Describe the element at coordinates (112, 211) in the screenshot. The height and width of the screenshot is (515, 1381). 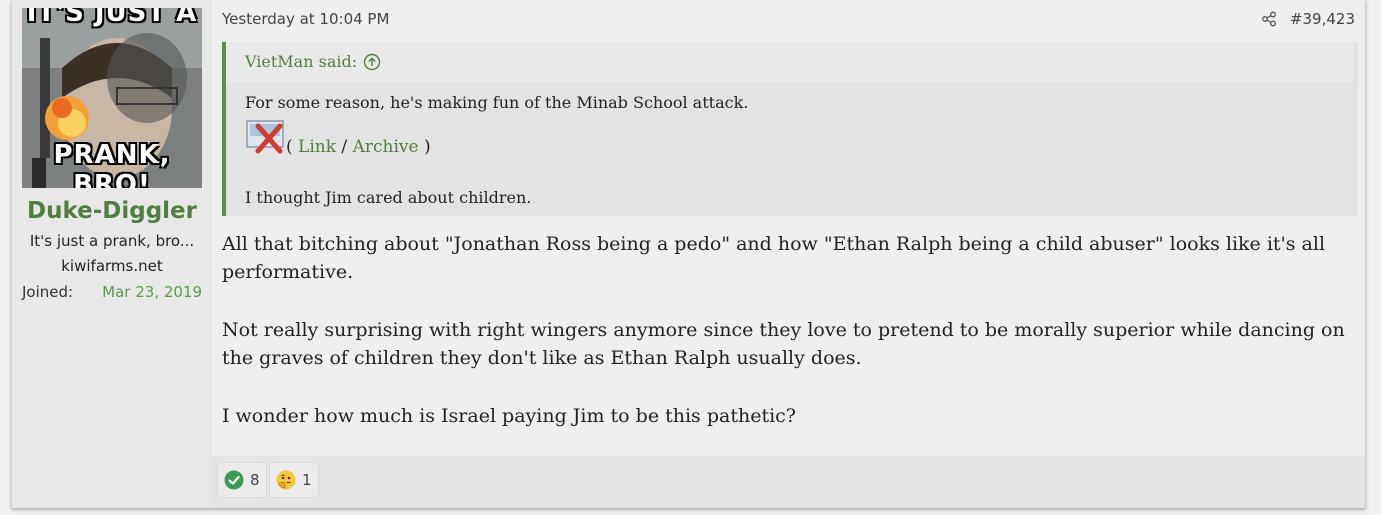
I see `username-link: Duke-Diggler` at that location.